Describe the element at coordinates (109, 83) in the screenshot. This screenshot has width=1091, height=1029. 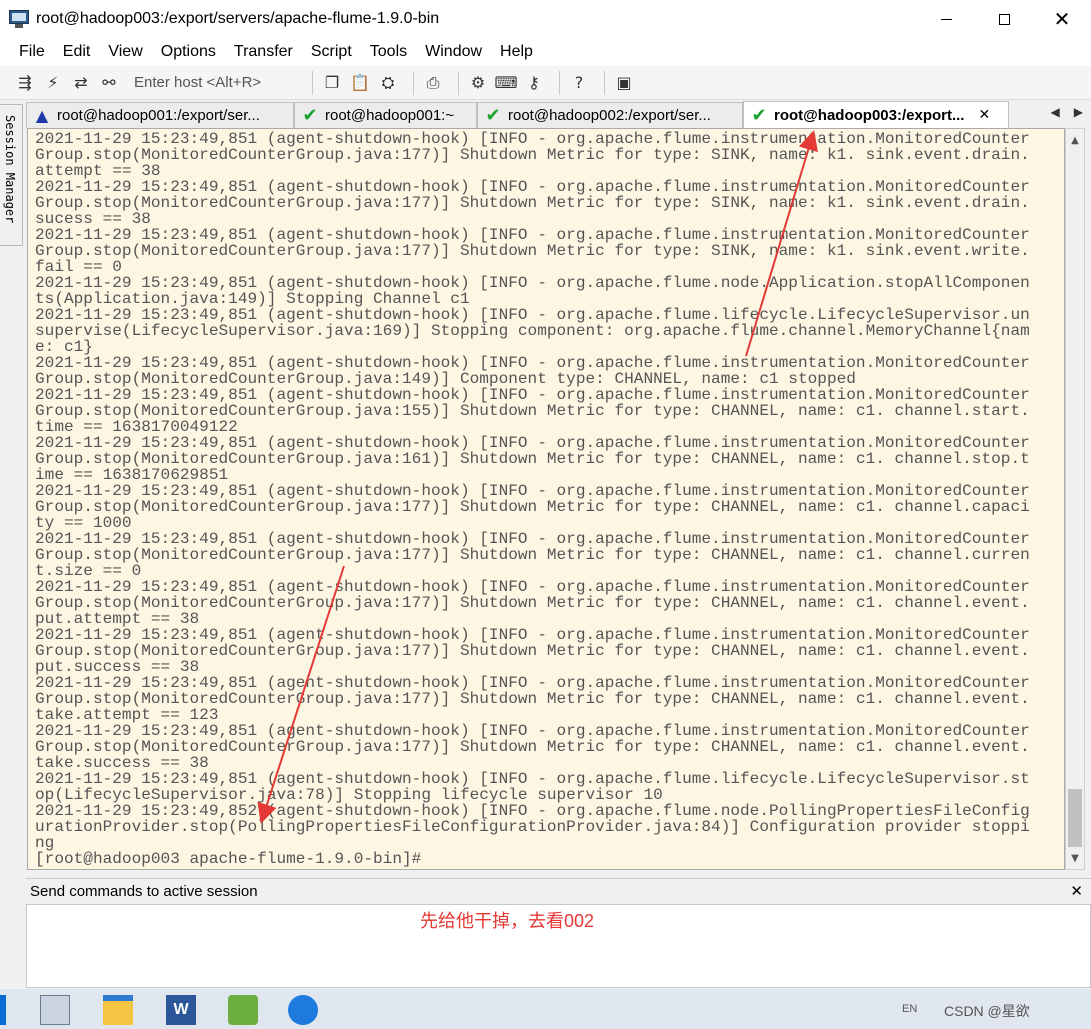
I see `disconnect-icon: ⚯` at that location.